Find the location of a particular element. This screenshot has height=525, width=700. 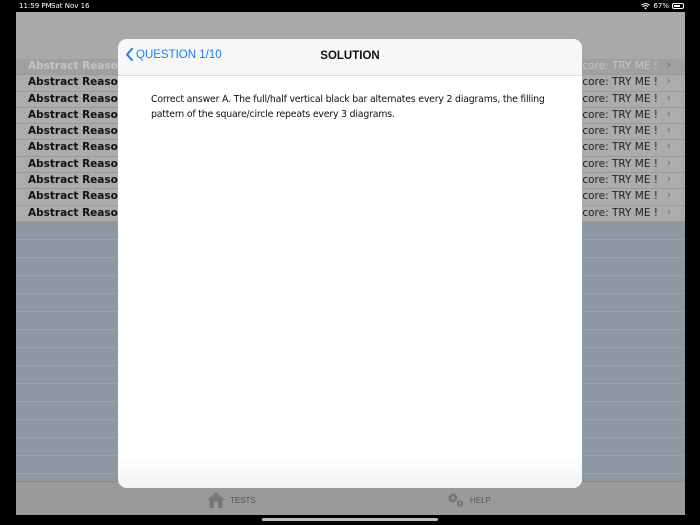

status-bar: 11:59 PM Sat Nov 16 67% is located at coordinates (350, 6).